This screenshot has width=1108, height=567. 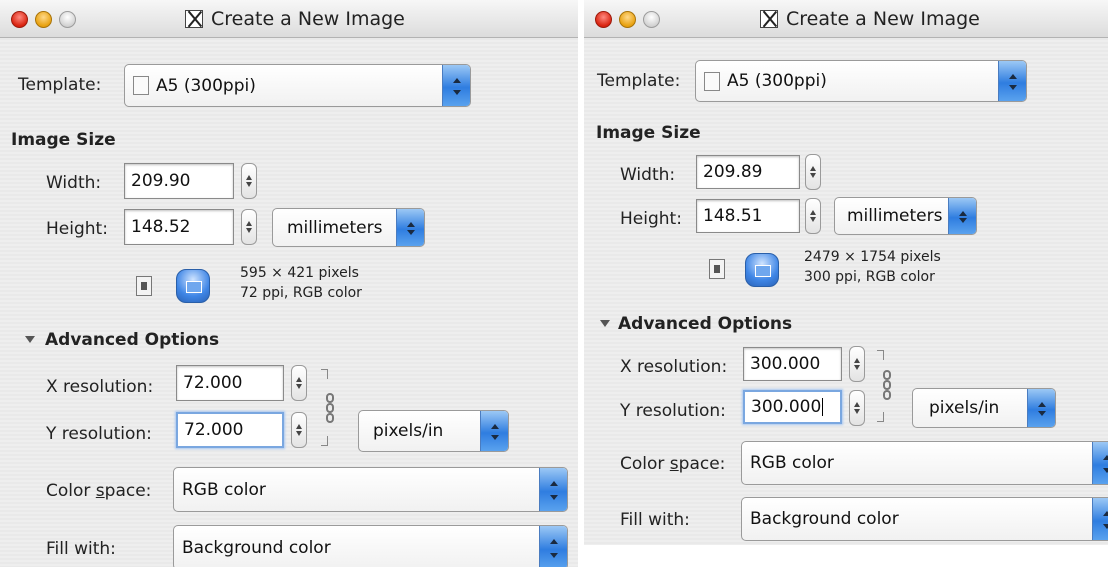 I want to click on x-resolution-value: 72.000, so click(x=213, y=383).